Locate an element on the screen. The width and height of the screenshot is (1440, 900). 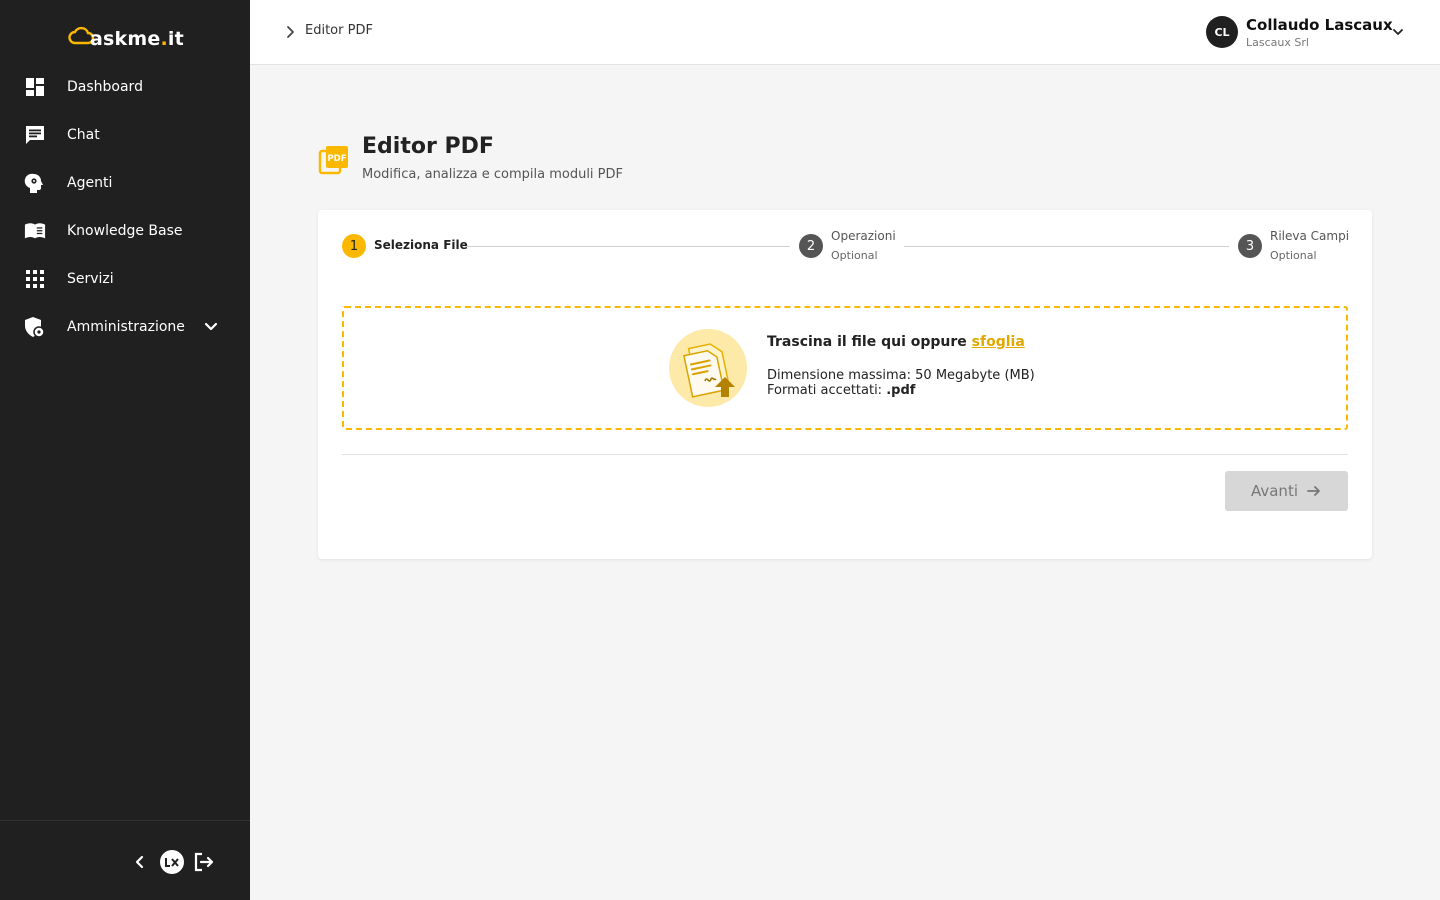
formats-value: .pdf is located at coordinates (901, 390).